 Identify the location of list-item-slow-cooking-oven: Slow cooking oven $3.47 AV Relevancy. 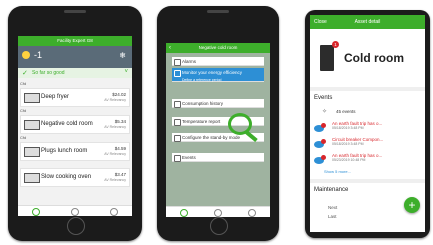
(75, 177).